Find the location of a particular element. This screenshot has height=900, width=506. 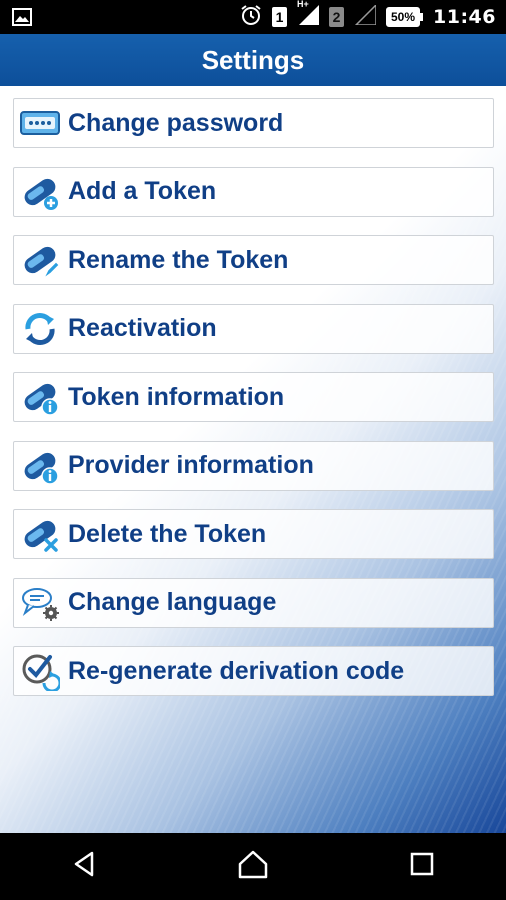

menu-item-label: Delete the Token is located at coordinates (167, 533).